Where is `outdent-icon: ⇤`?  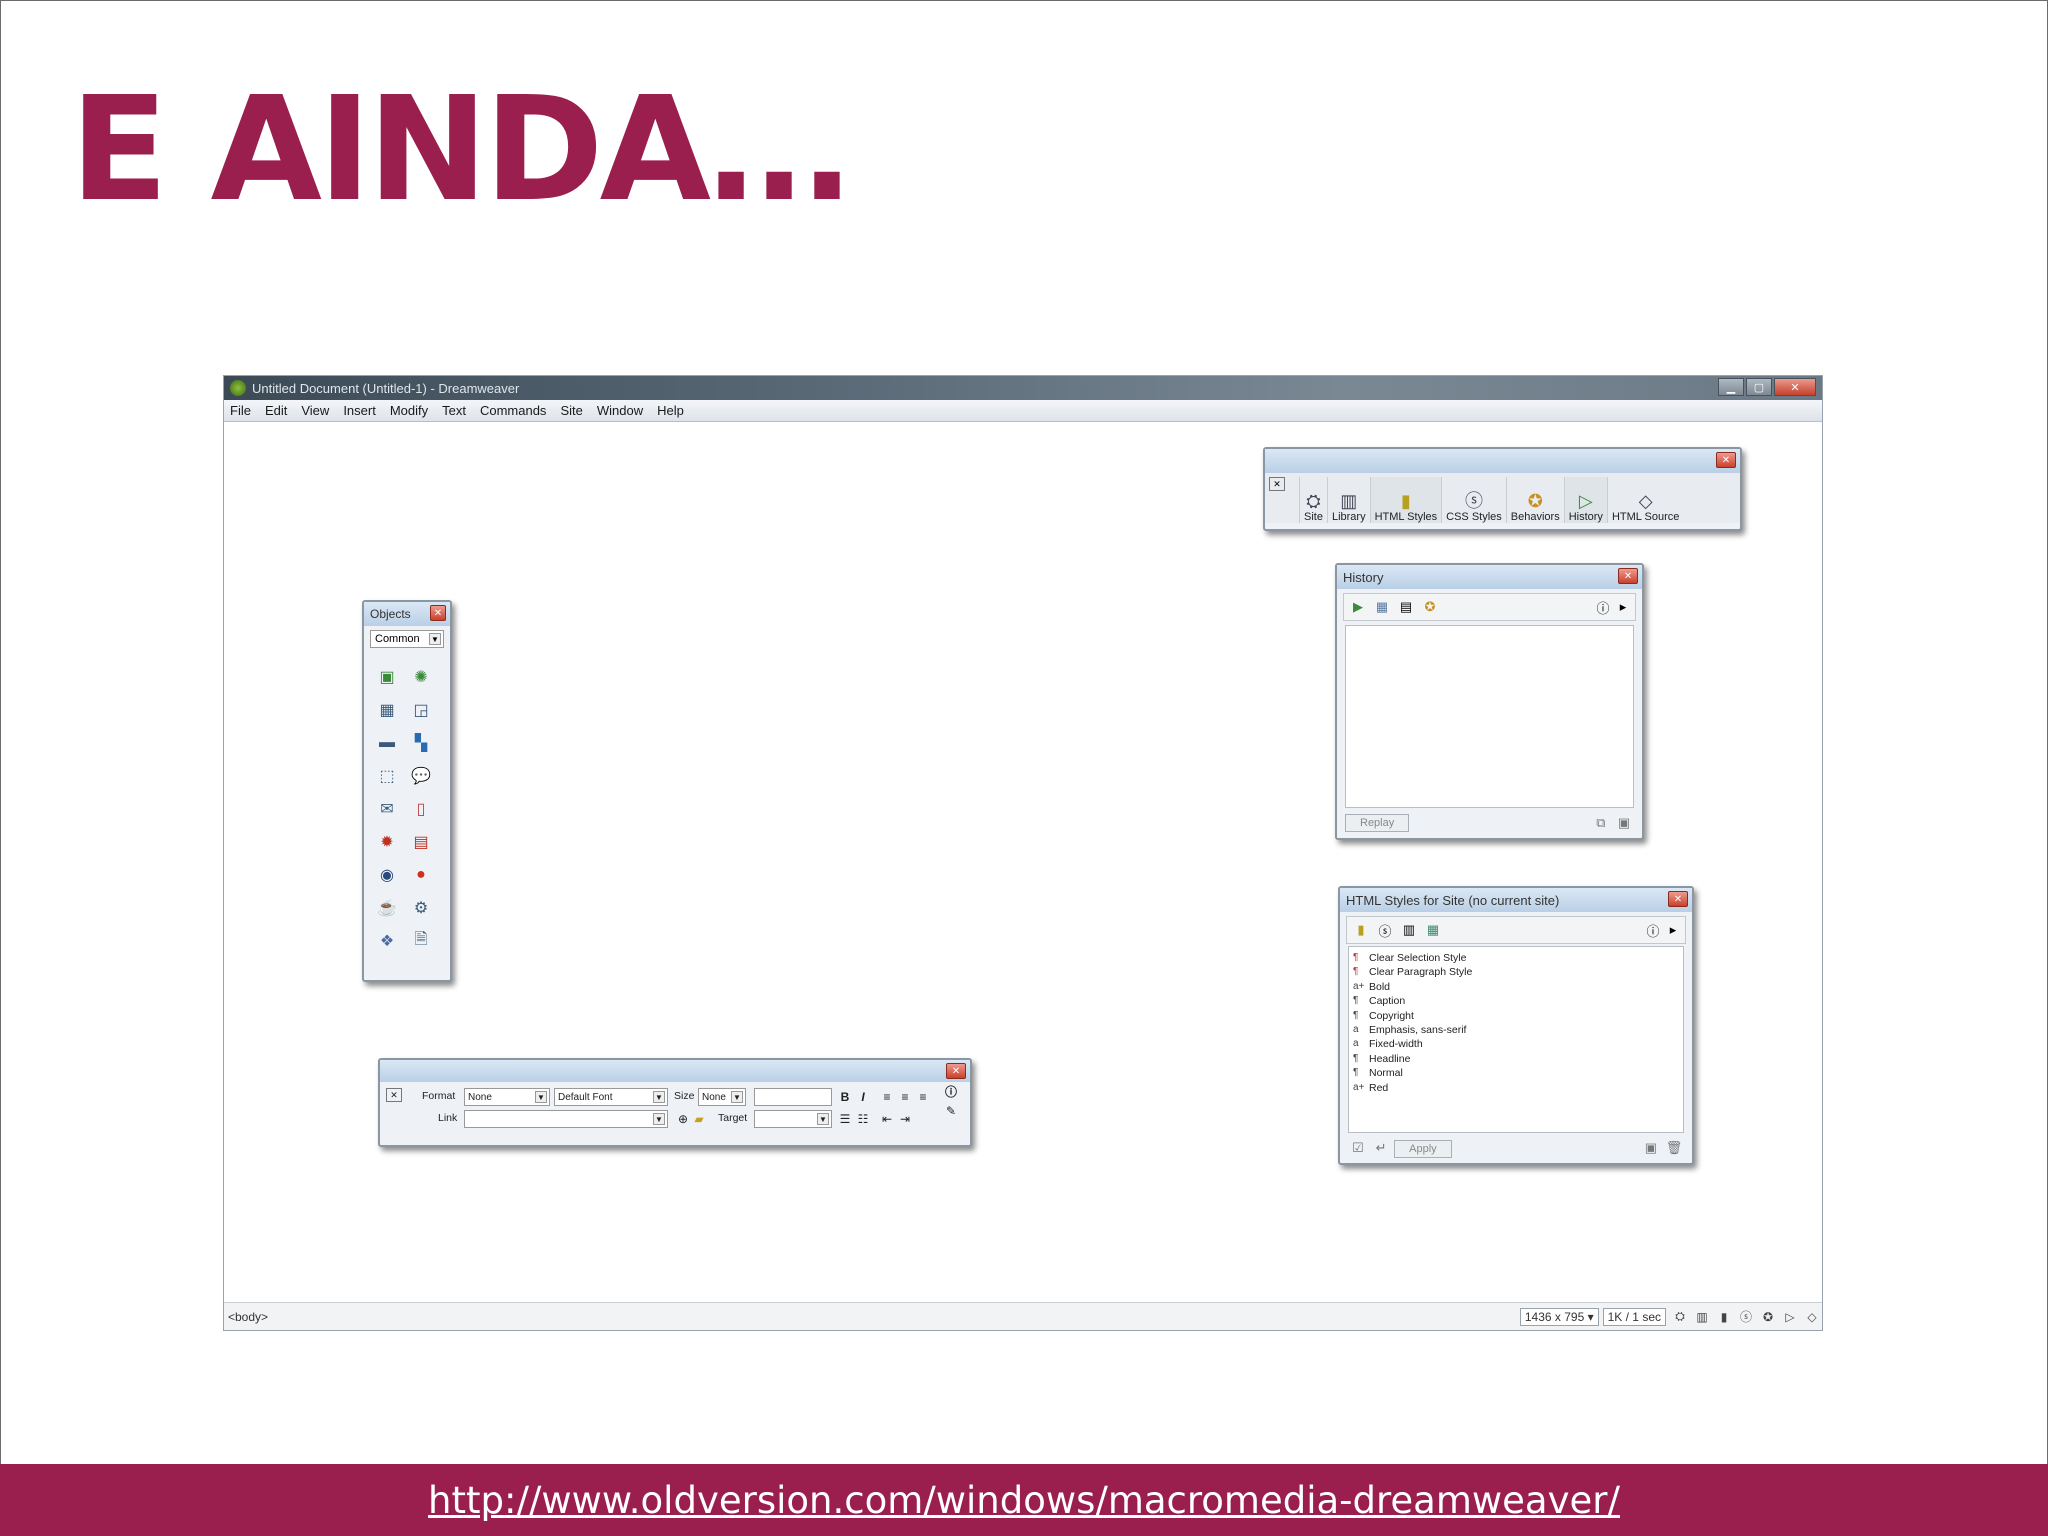
outdent-icon: ⇤ is located at coordinates (887, 1119).